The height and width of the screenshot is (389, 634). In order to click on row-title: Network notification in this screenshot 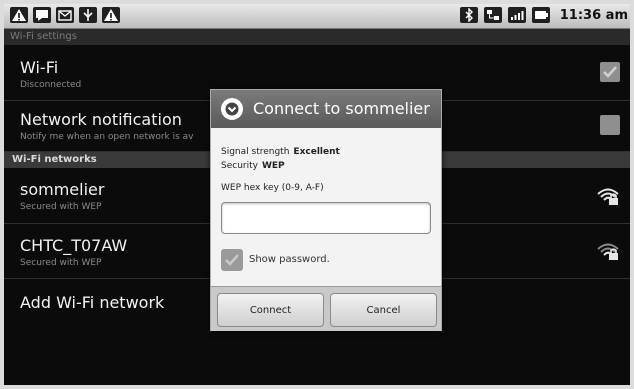, I will do `click(101, 119)`.